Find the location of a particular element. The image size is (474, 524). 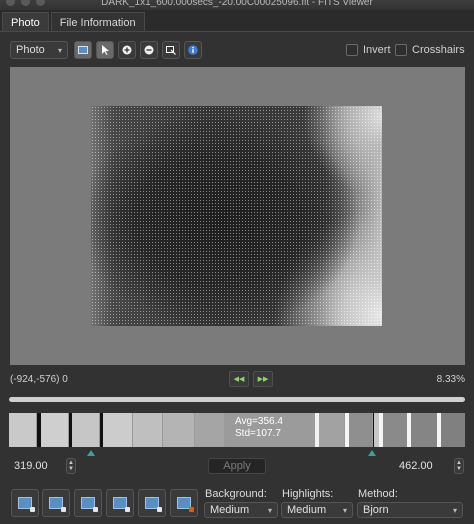

zoom-in-icon is located at coordinates (127, 50).